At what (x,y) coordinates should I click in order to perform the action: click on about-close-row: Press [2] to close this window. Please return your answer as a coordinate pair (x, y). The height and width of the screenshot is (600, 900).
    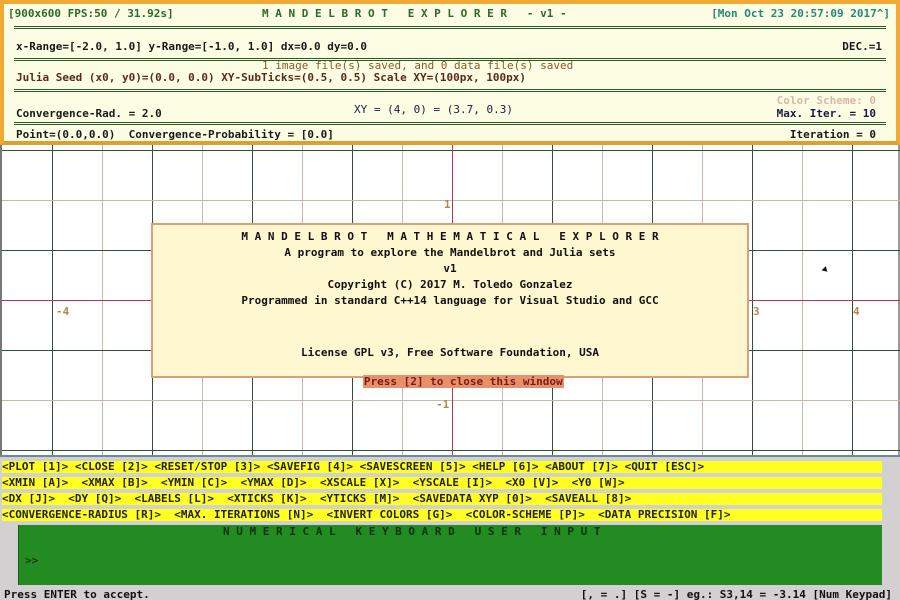
    Looking at the image, I should click on (450, 381).